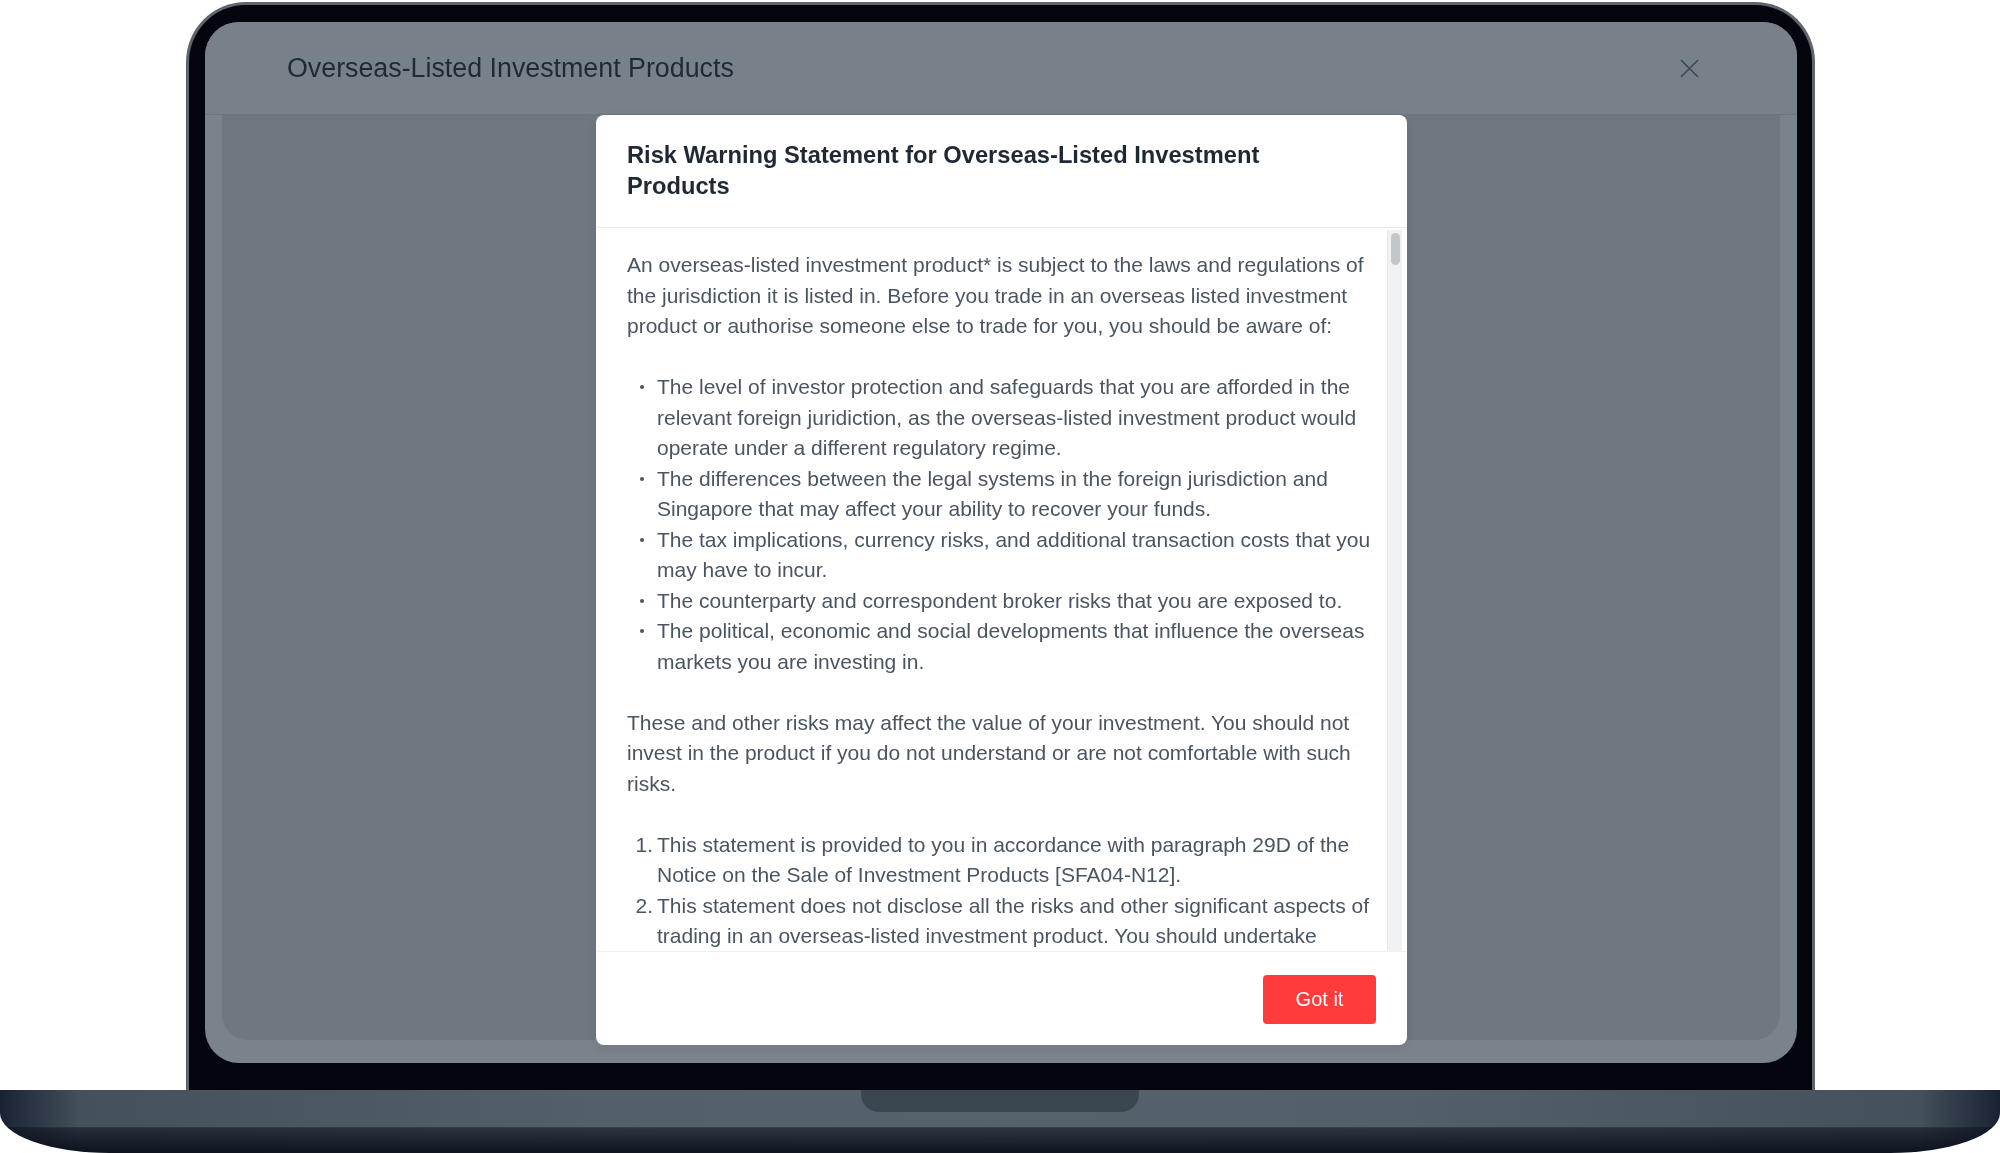 The height and width of the screenshot is (1153, 2000). What do you see at coordinates (1011, 646) in the screenshot?
I see `list-item: The political, economic and social developments that influence the overseas markets you are investing in.` at bounding box center [1011, 646].